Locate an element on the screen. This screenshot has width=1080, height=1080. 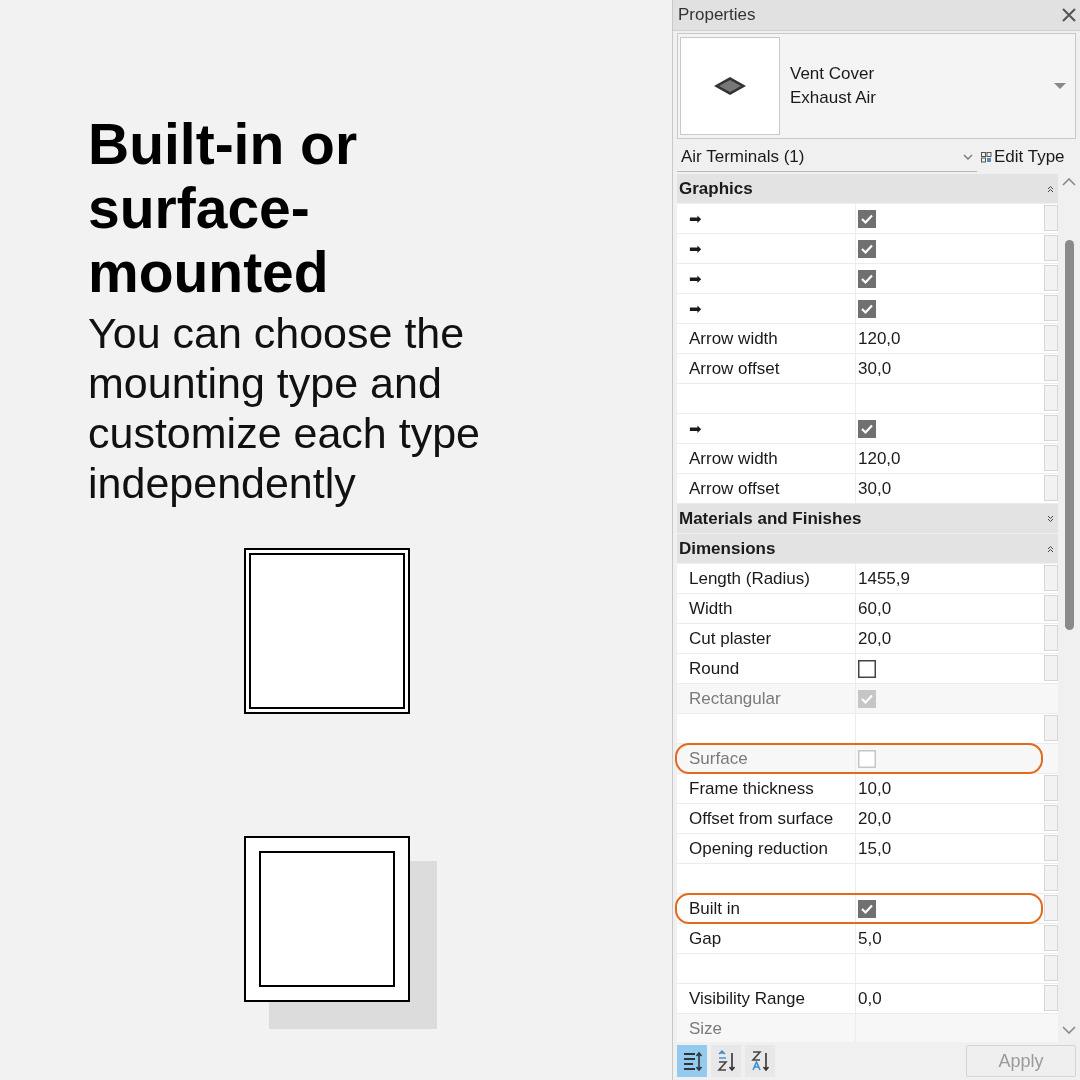
section-header: Dimensions is located at coordinates (867, 549).